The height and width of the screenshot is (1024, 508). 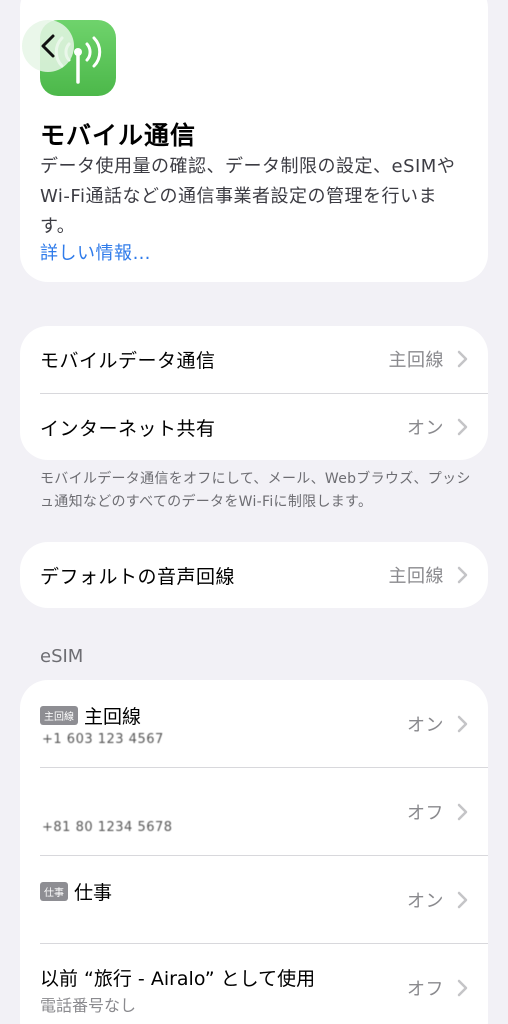 What do you see at coordinates (93, 893) in the screenshot?
I see `esim-line-label: 仕事` at bounding box center [93, 893].